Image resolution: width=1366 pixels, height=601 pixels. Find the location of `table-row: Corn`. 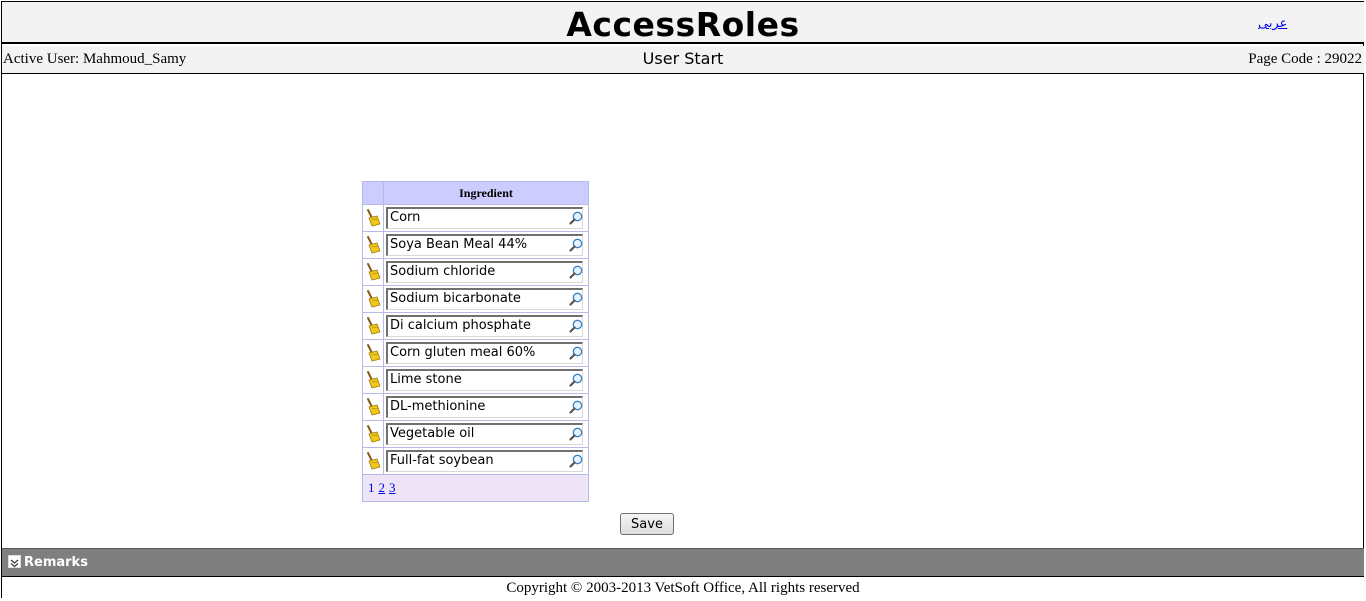

table-row: Corn is located at coordinates (475, 218).